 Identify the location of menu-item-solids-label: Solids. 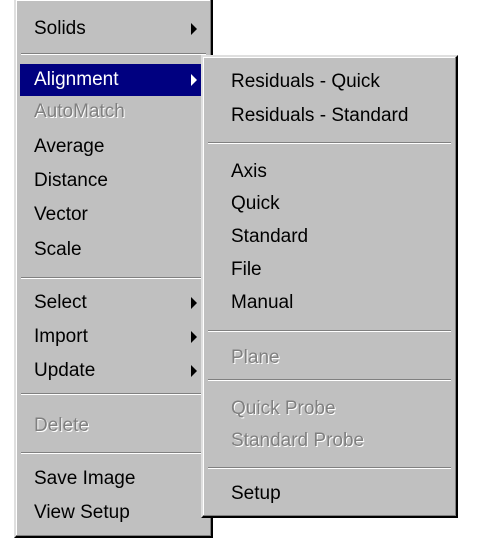
(60, 28).